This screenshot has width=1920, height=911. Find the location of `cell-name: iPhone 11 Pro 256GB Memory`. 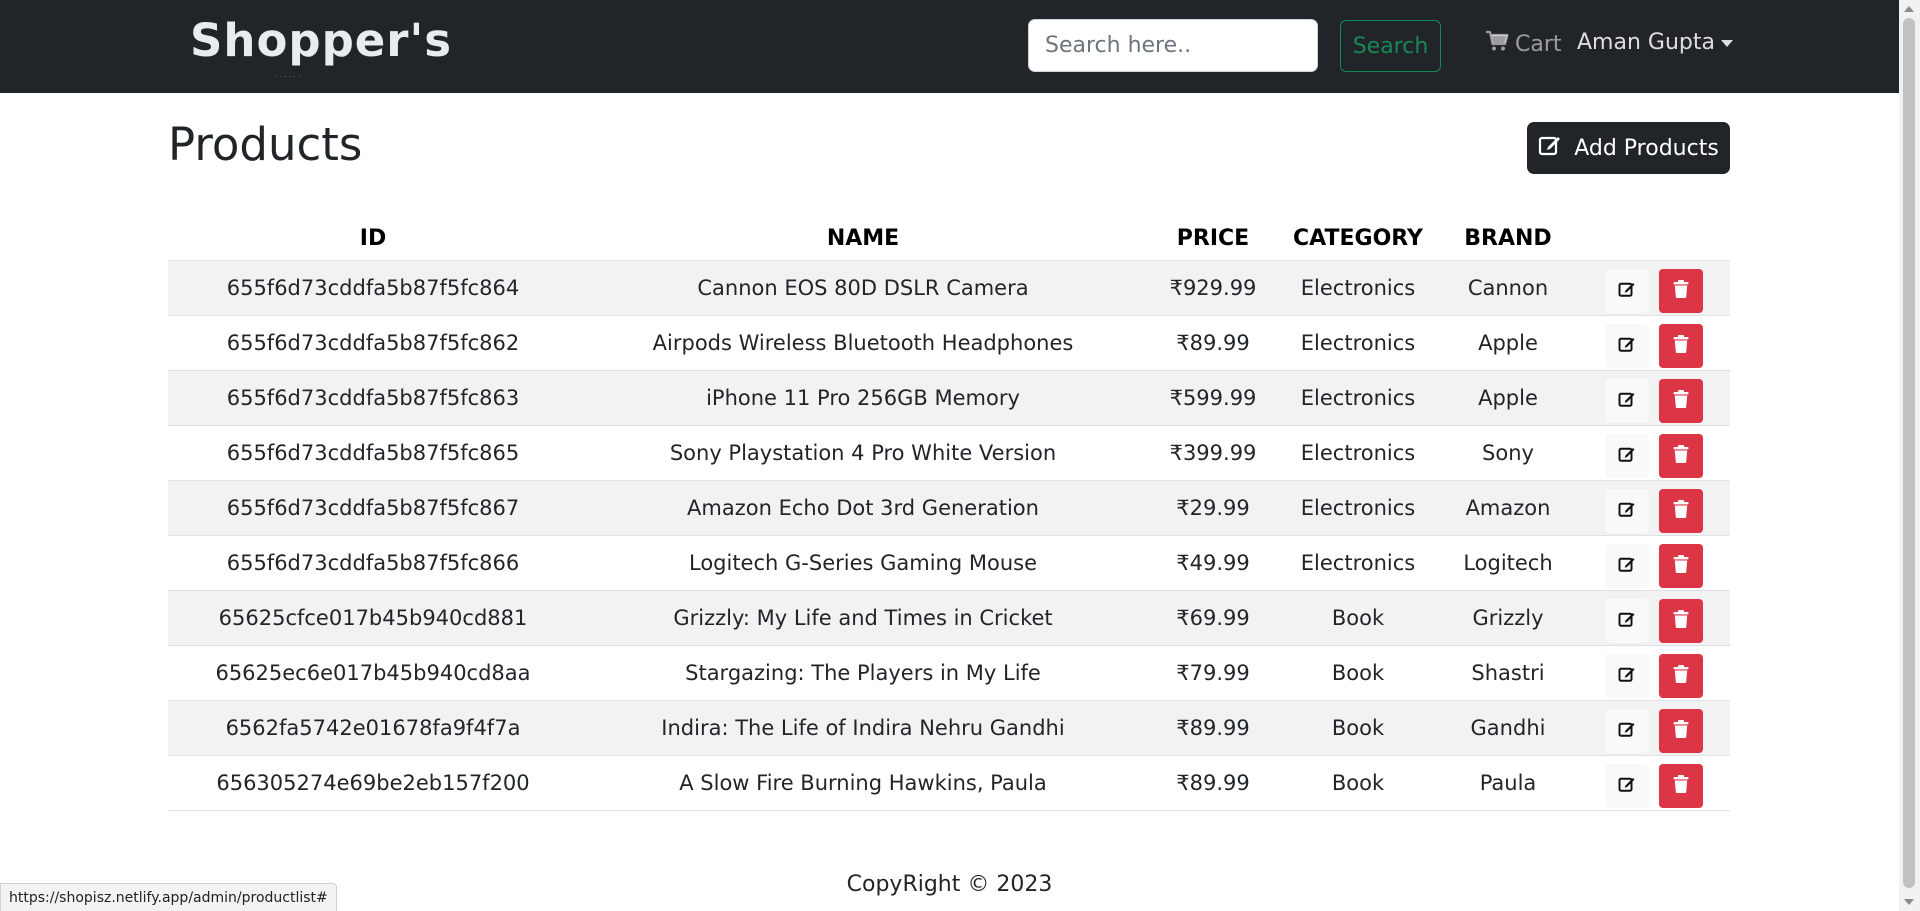

cell-name: iPhone 11 Pro 256GB Memory is located at coordinates (863, 398).